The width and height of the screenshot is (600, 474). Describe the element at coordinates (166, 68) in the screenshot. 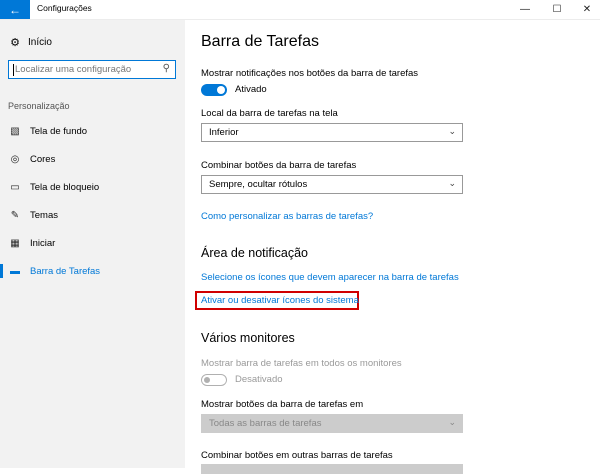

I see `search-icon: ⚲` at that location.